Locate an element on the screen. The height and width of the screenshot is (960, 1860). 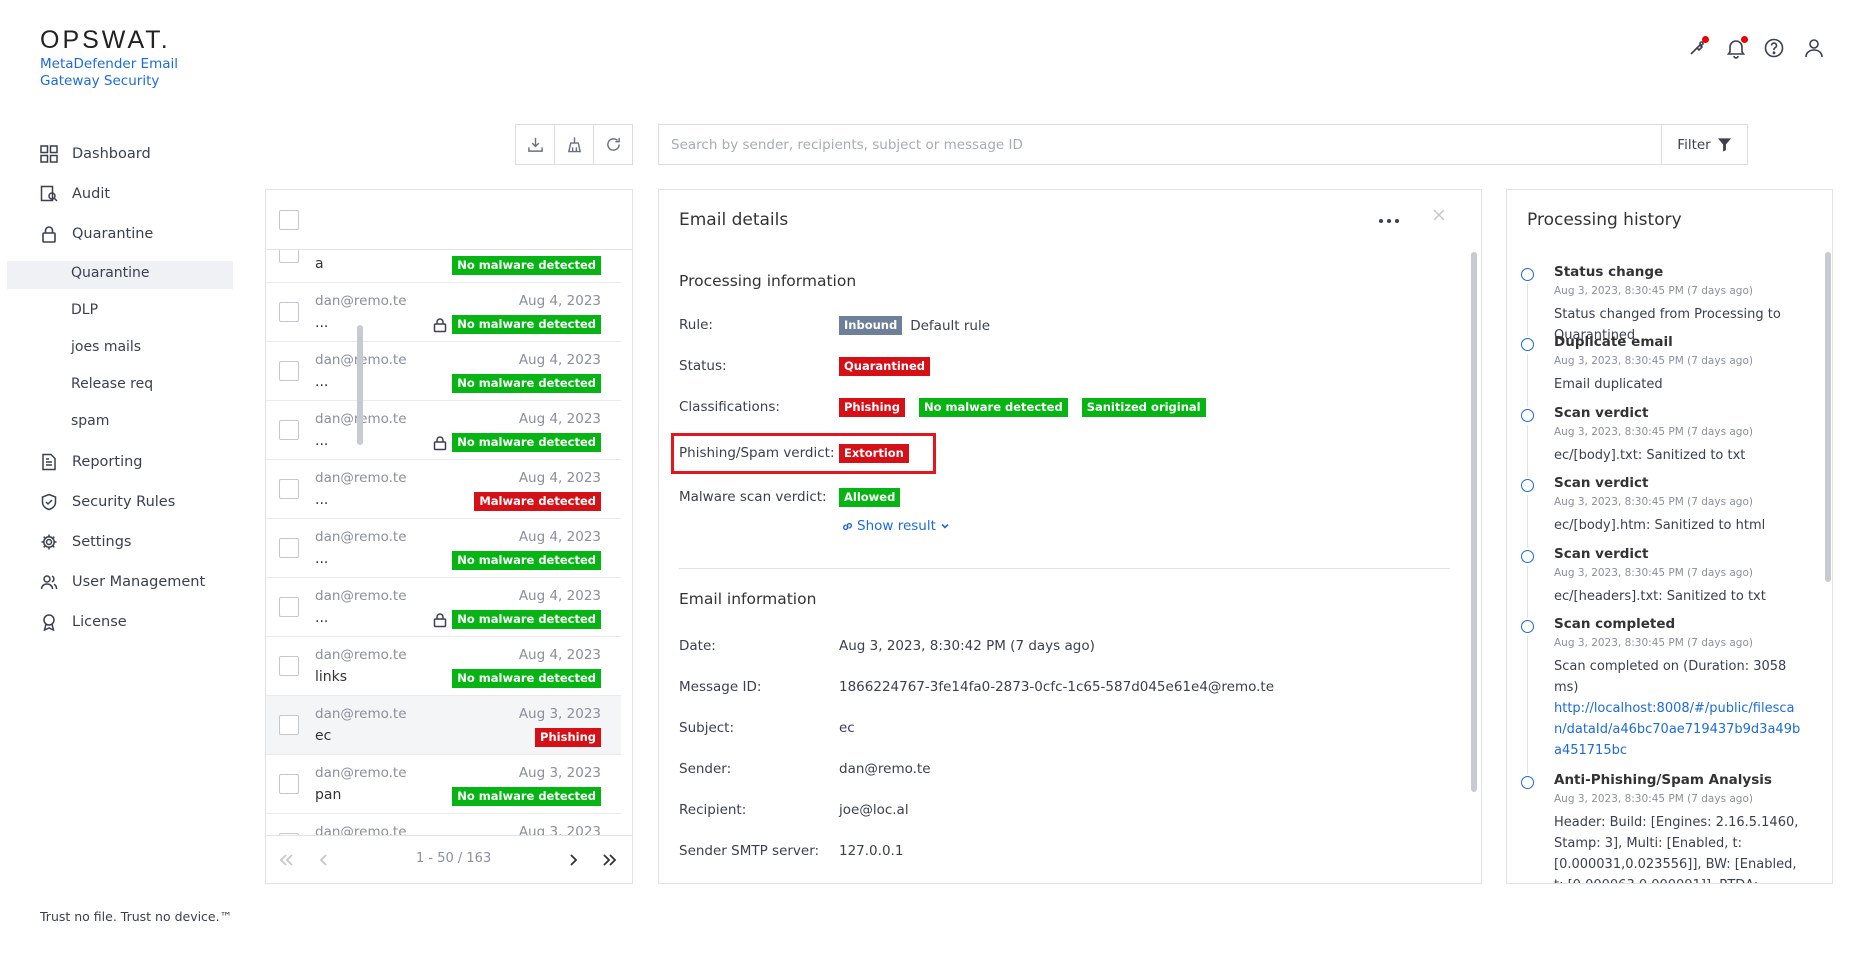
table-row: a No malware detected is located at coordinates (443, 266).